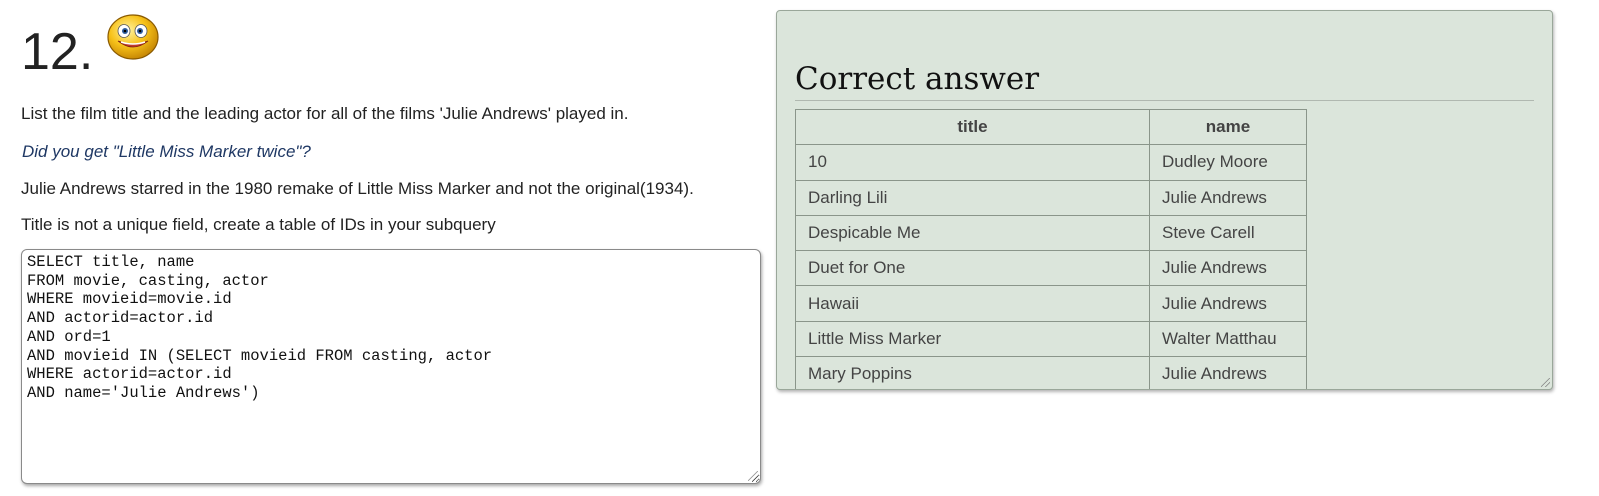 The height and width of the screenshot is (496, 1599). I want to click on code-line: WHERE actorid=actor.id, so click(129, 374).